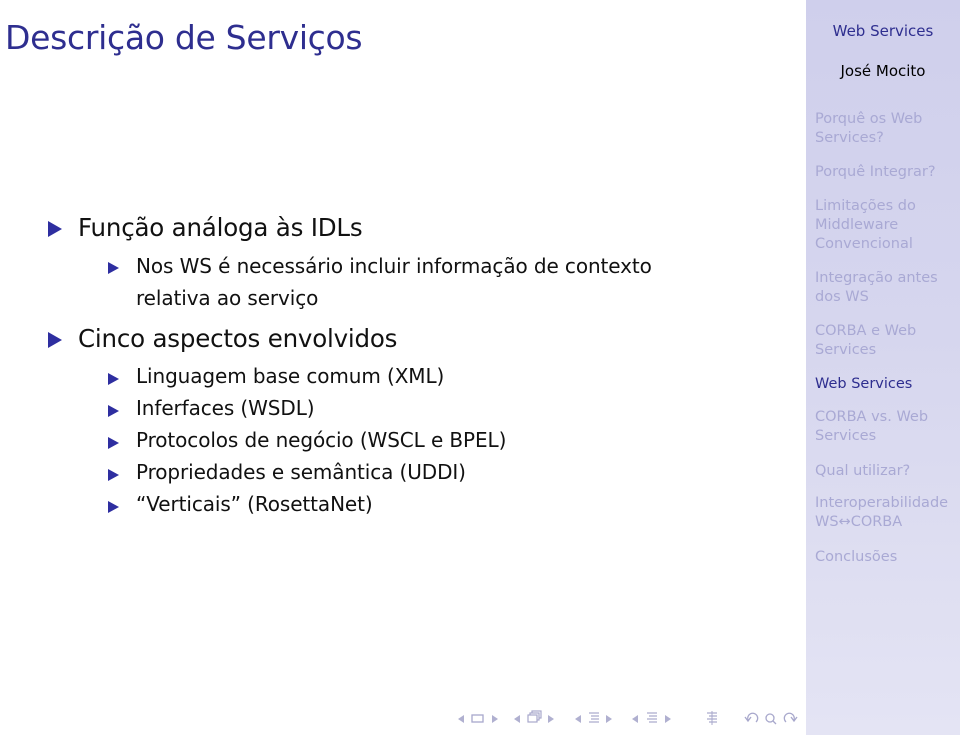 The image size is (960, 735). Describe the element at coordinates (712, 718) in the screenshot. I see `appendix-icon` at that location.